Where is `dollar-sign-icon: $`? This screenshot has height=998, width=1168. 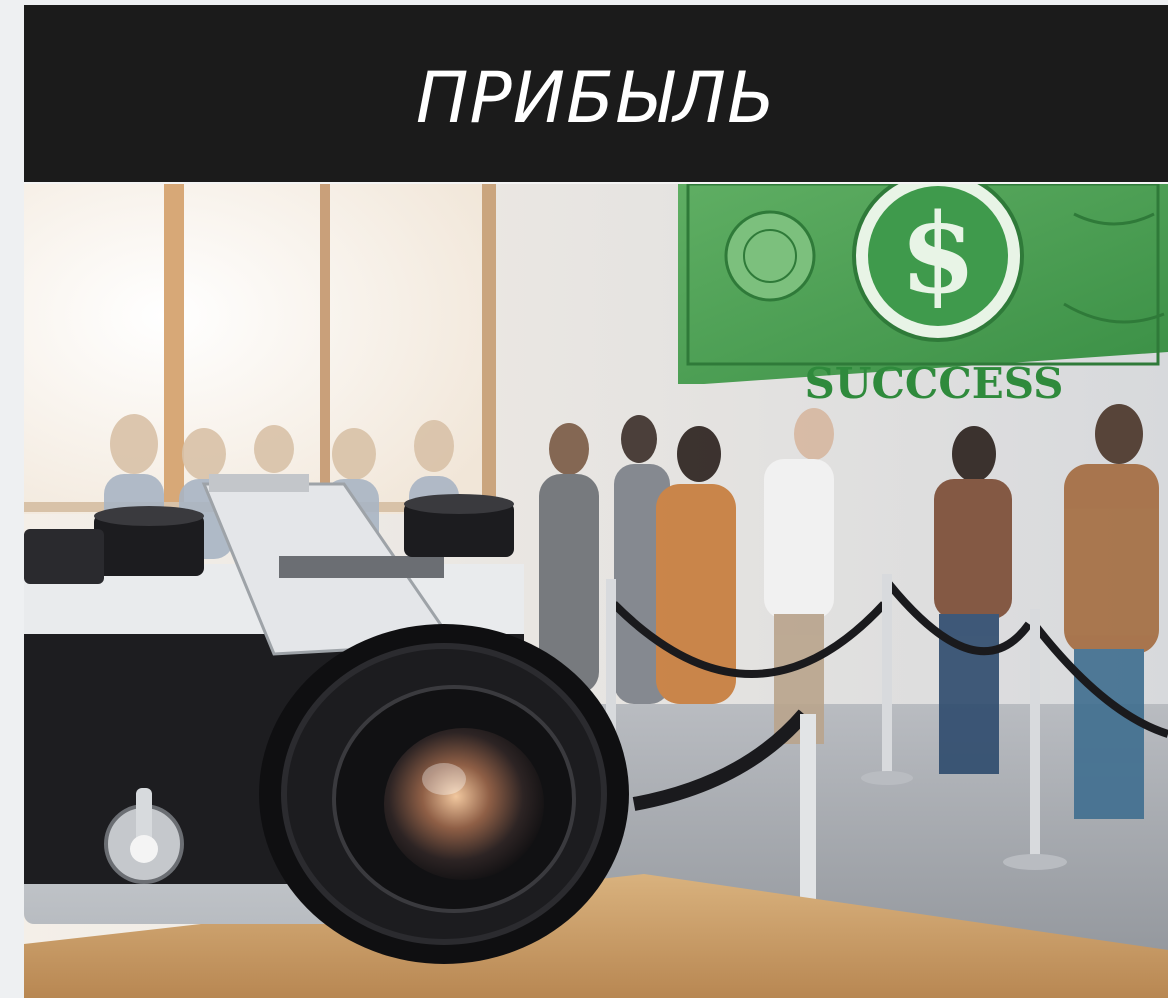 dollar-sign-icon: $ is located at coordinates (938, 253).